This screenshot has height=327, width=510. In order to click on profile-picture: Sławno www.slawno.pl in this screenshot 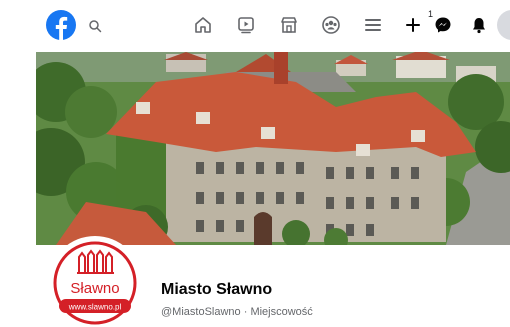, I will do `click(95, 281)`.